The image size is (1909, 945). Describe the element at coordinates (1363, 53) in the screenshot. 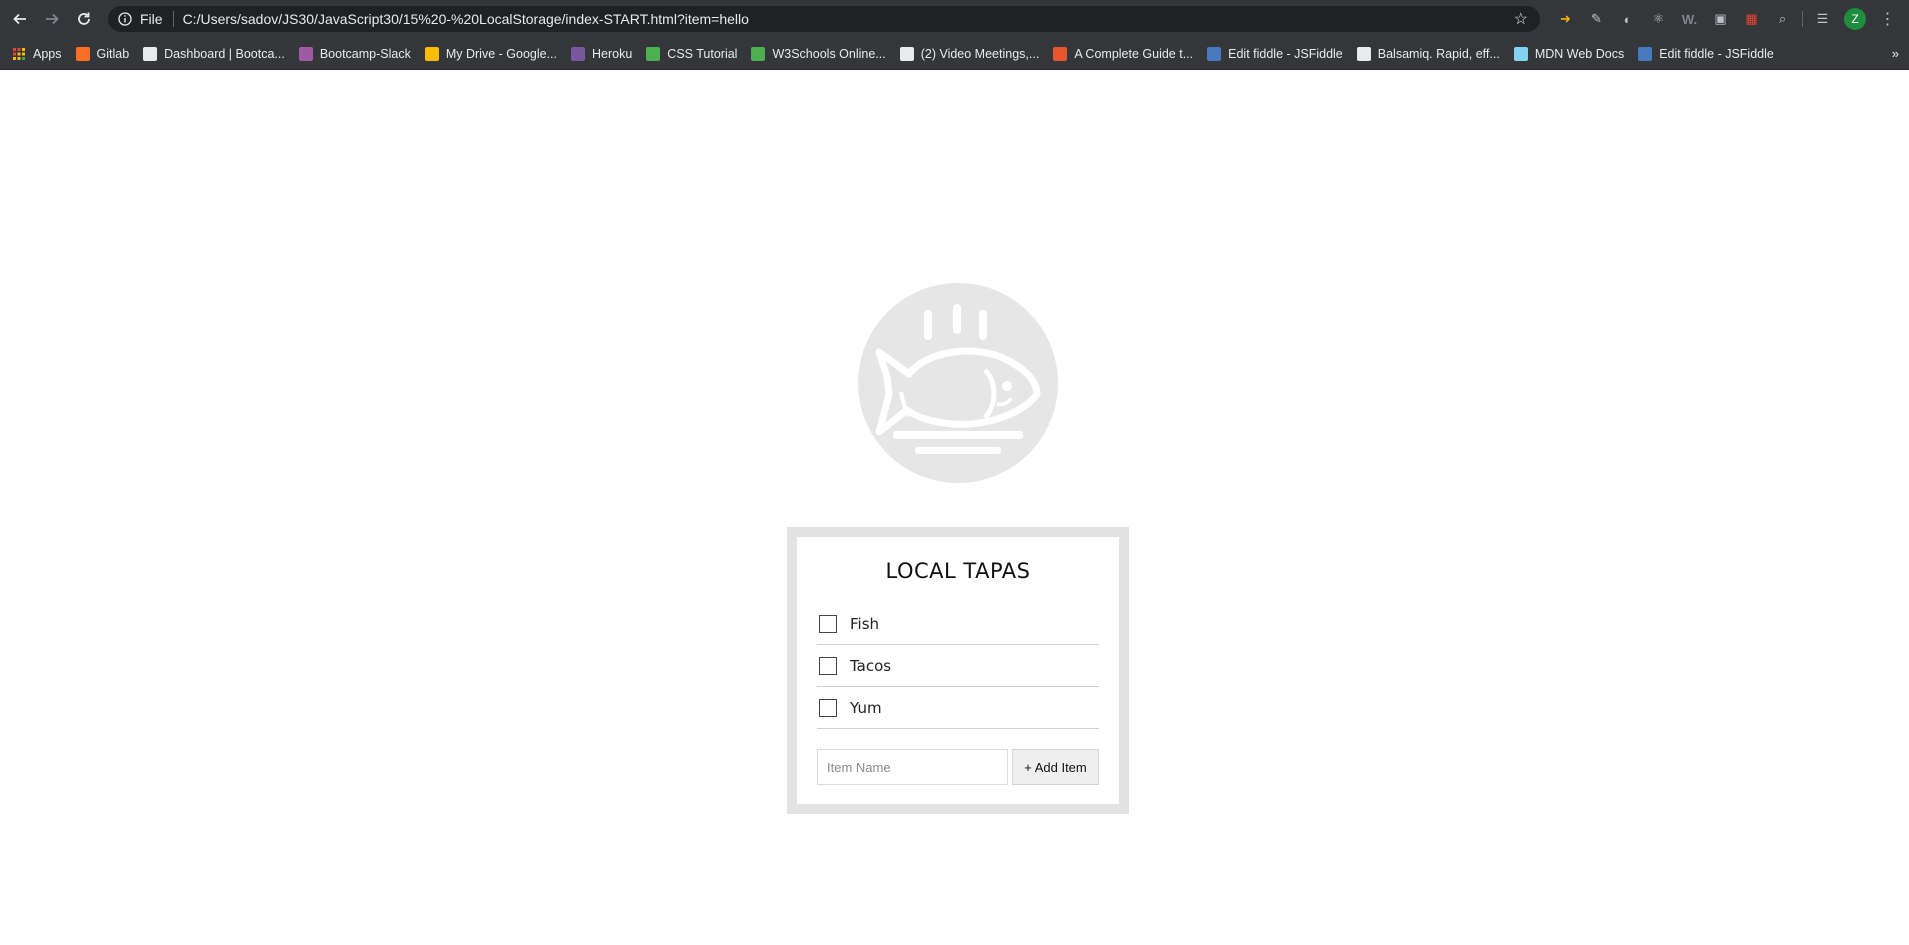

I see `balsamiq-icon` at that location.